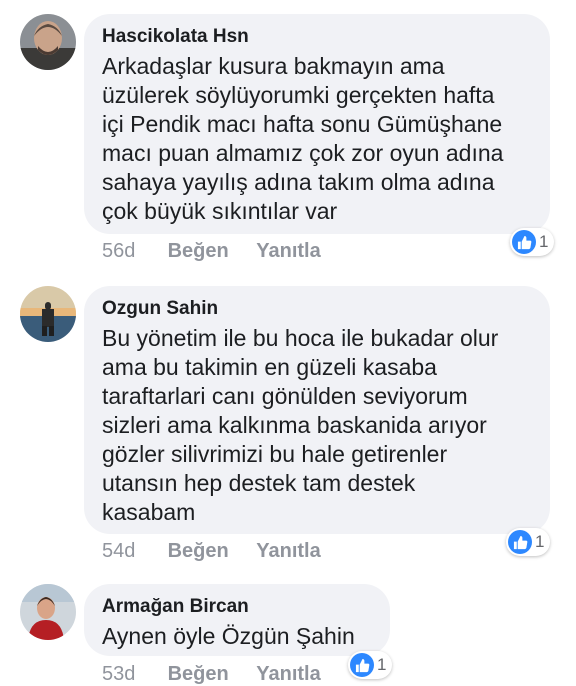 This screenshot has height=686, width=576. What do you see at coordinates (294, 425) in the screenshot?
I see `comment-text-line: sizleri ama kalkınma baskanida arıyor` at bounding box center [294, 425].